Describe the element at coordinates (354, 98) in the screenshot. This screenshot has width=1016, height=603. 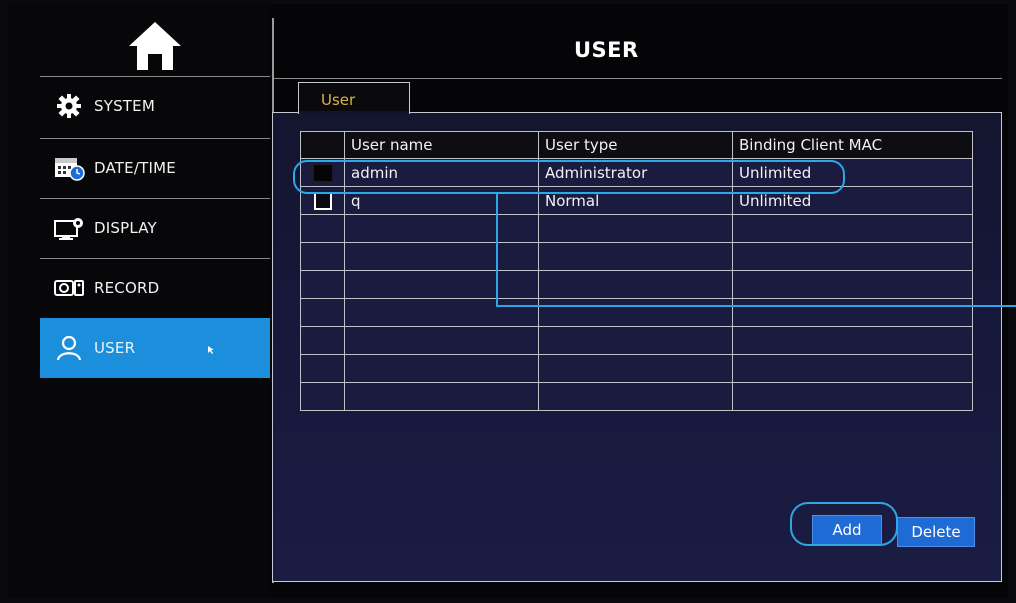
I see `tab-user: User` at that location.